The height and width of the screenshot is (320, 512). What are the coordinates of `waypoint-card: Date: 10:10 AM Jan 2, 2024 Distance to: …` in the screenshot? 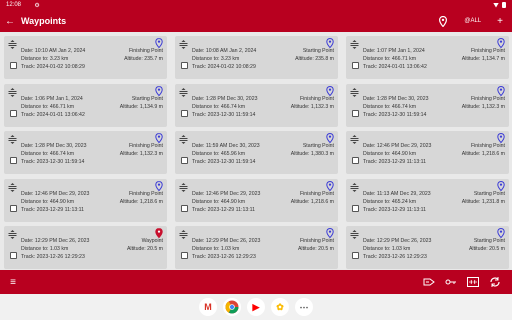 It's located at (85, 57).